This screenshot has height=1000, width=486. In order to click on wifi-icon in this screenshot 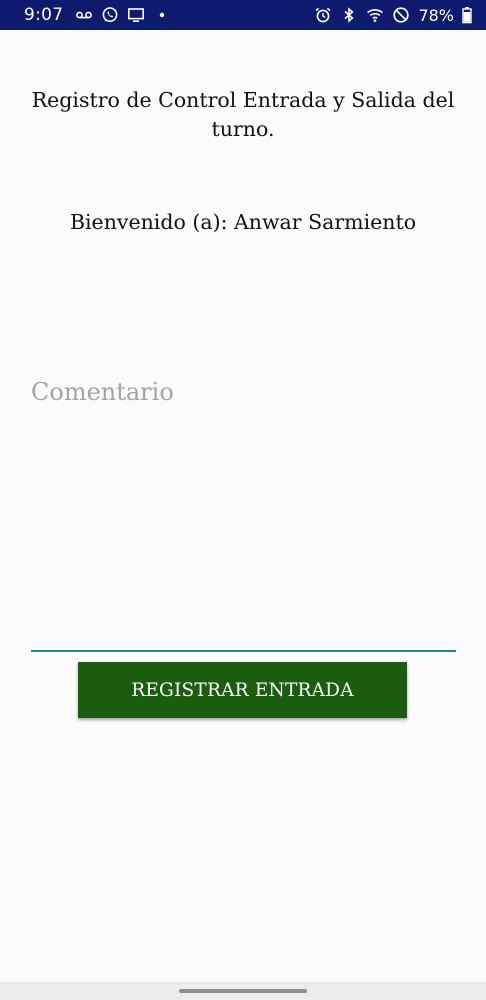, I will do `click(375, 15)`.